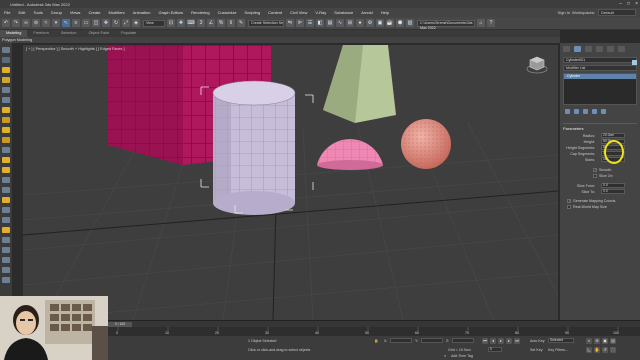 The image size is (640, 360). Describe the element at coordinates (537, 65) in the screenshot. I see `viewcube-icon` at that location.